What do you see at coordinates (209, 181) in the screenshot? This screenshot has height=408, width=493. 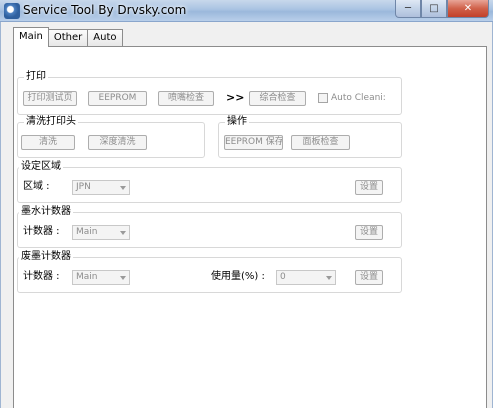 I see `region-group: 设定区域 区域 : JPN 设置` at bounding box center [209, 181].